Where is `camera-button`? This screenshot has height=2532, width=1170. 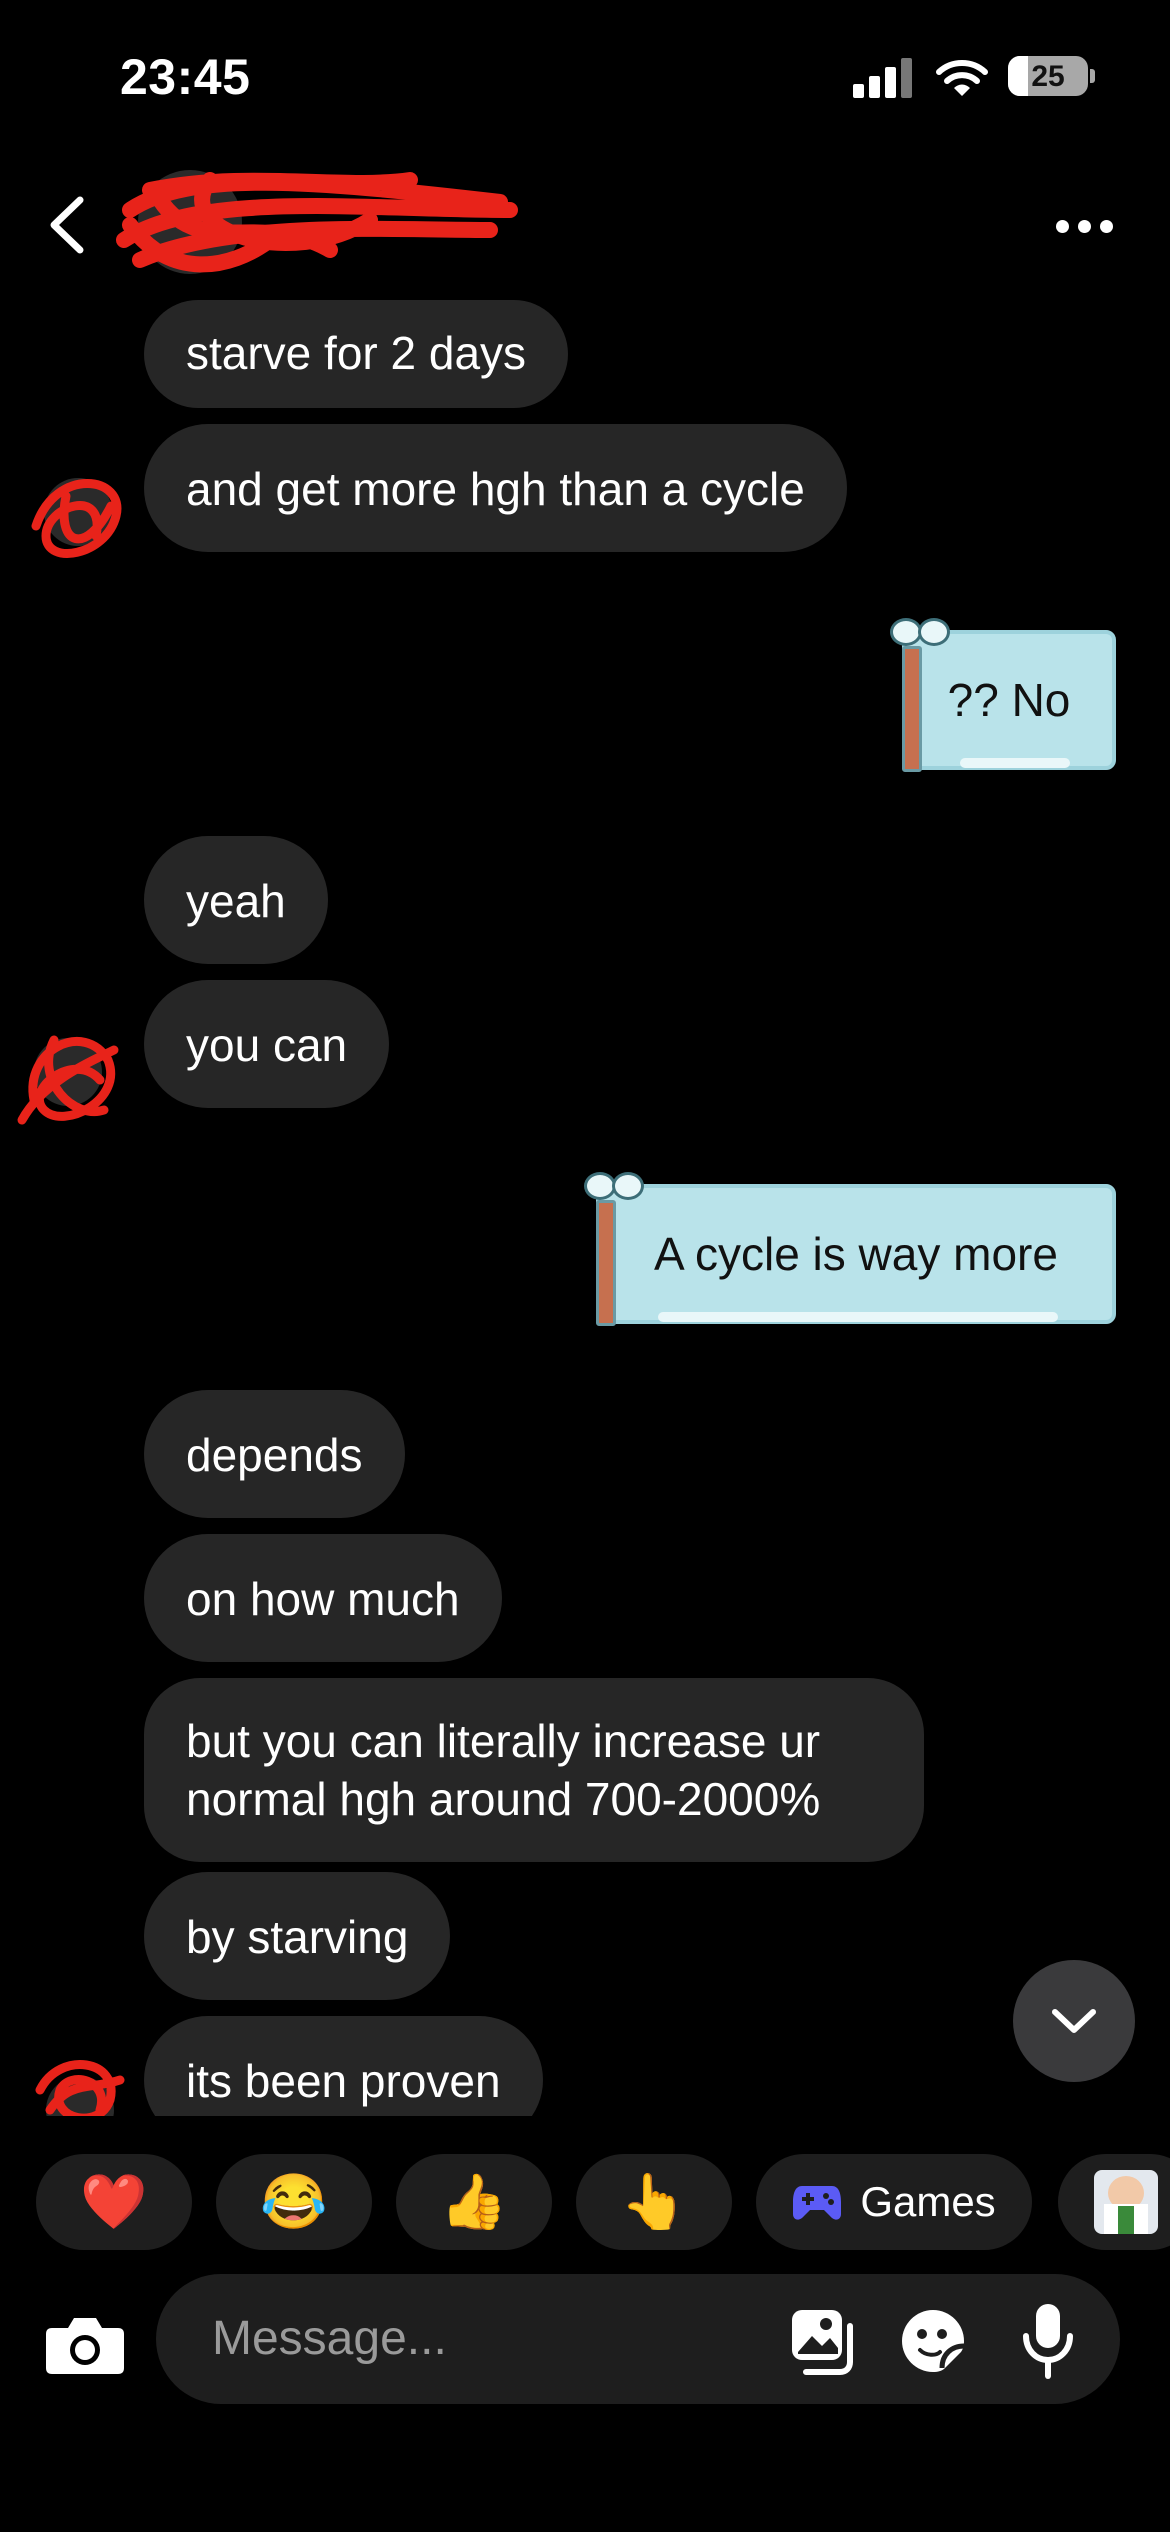
camera-button is located at coordinates (85, 2343).